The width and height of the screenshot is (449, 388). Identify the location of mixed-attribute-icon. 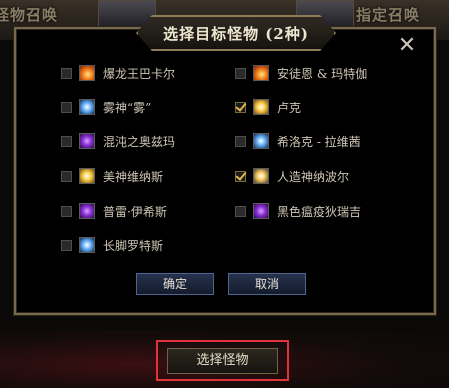
(261, 176).